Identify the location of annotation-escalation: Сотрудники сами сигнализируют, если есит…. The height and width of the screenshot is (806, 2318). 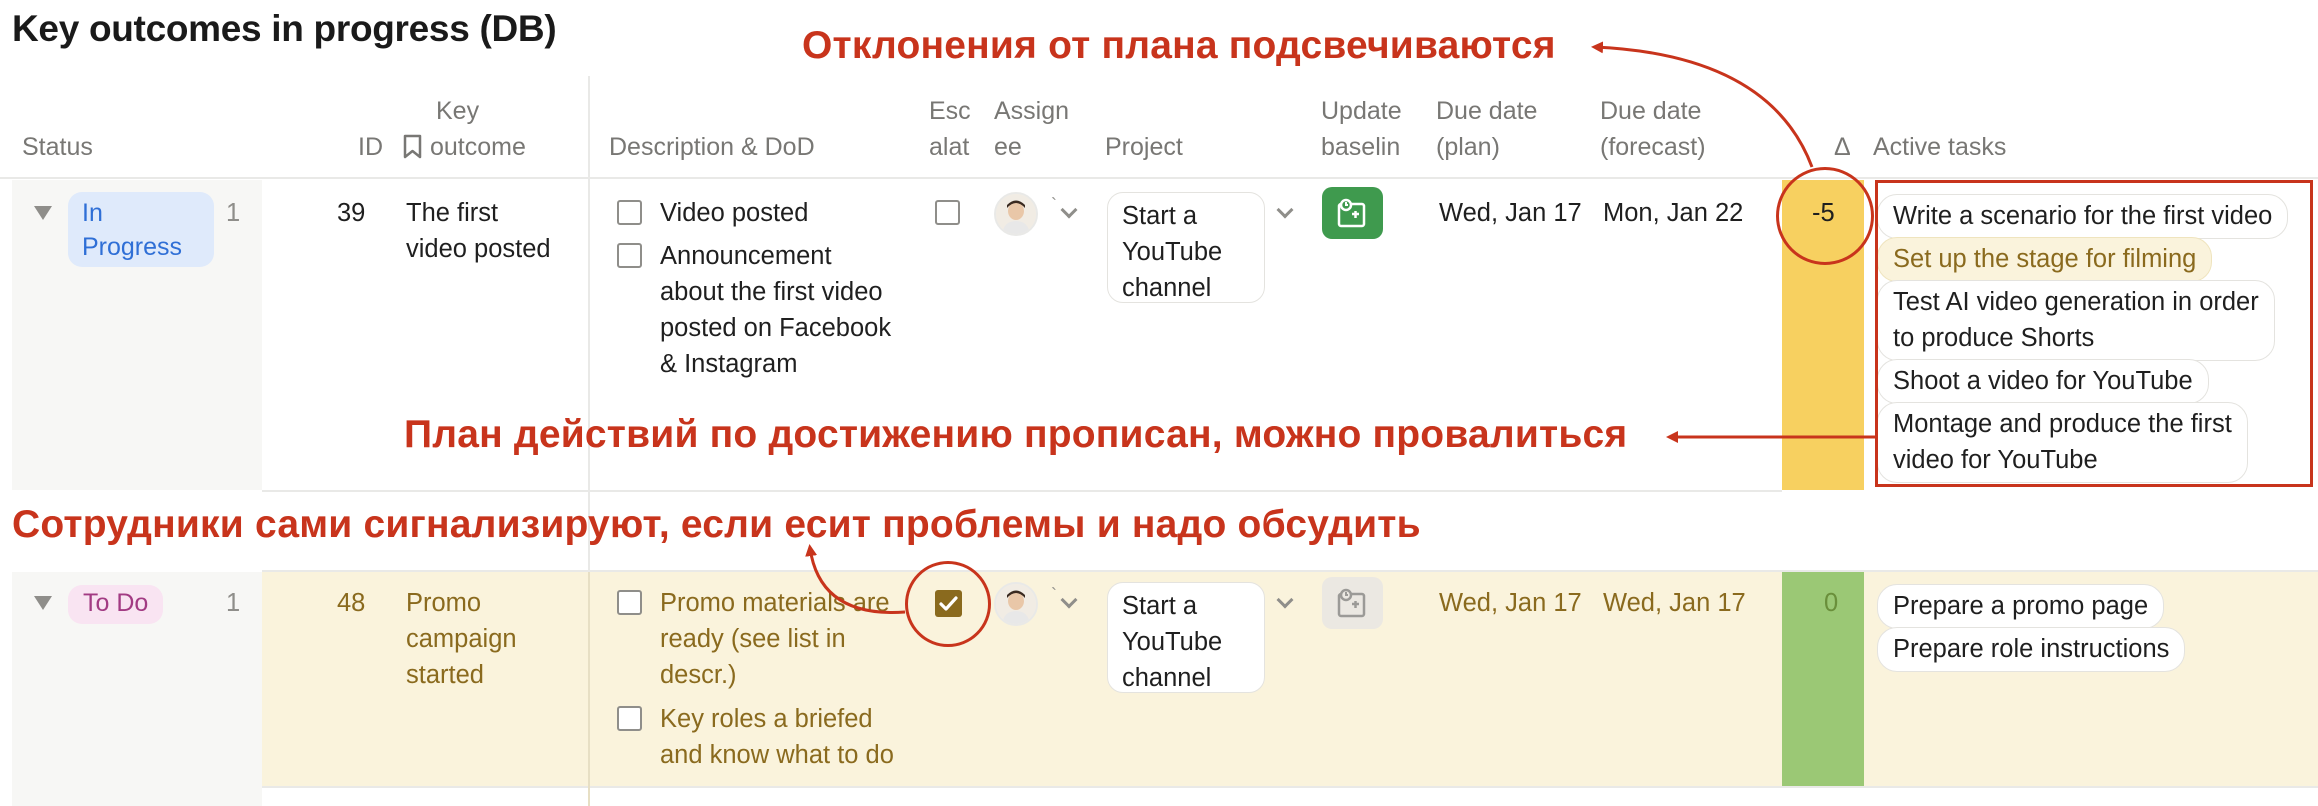
(716, 524).